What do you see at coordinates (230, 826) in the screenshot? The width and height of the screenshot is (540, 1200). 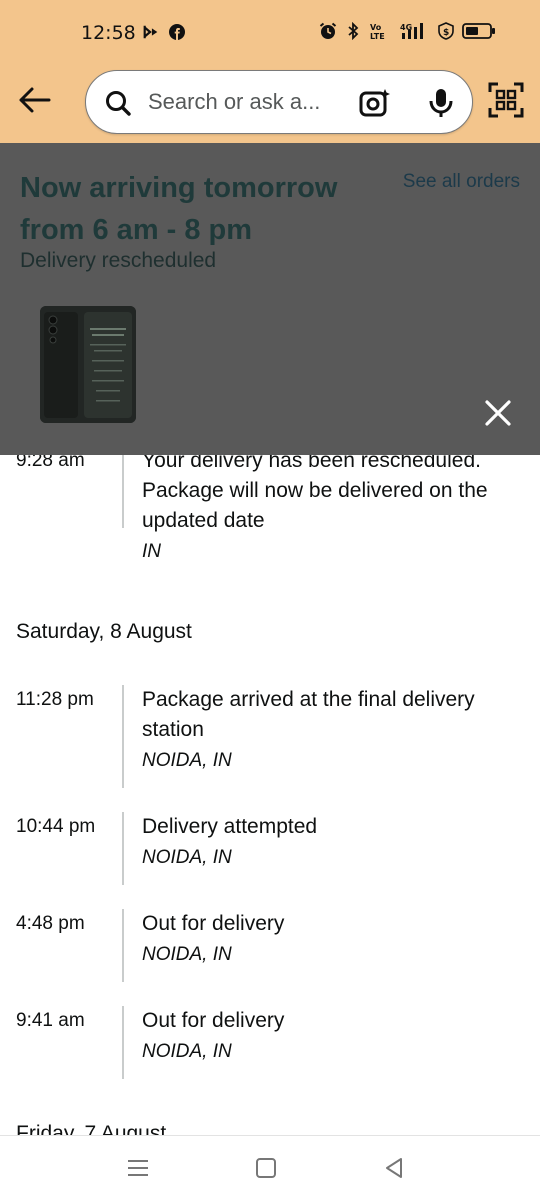 I see `event-description: Delivery attempted` at bounding box center [230, 826].